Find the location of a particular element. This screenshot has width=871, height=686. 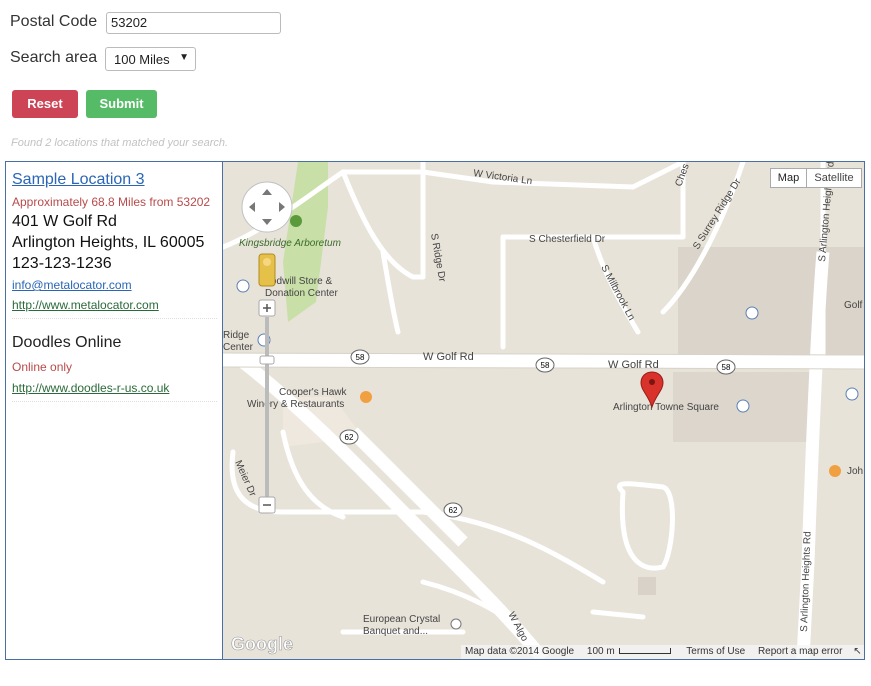

search-area-label: Search area is located at coordinates (54, 57).